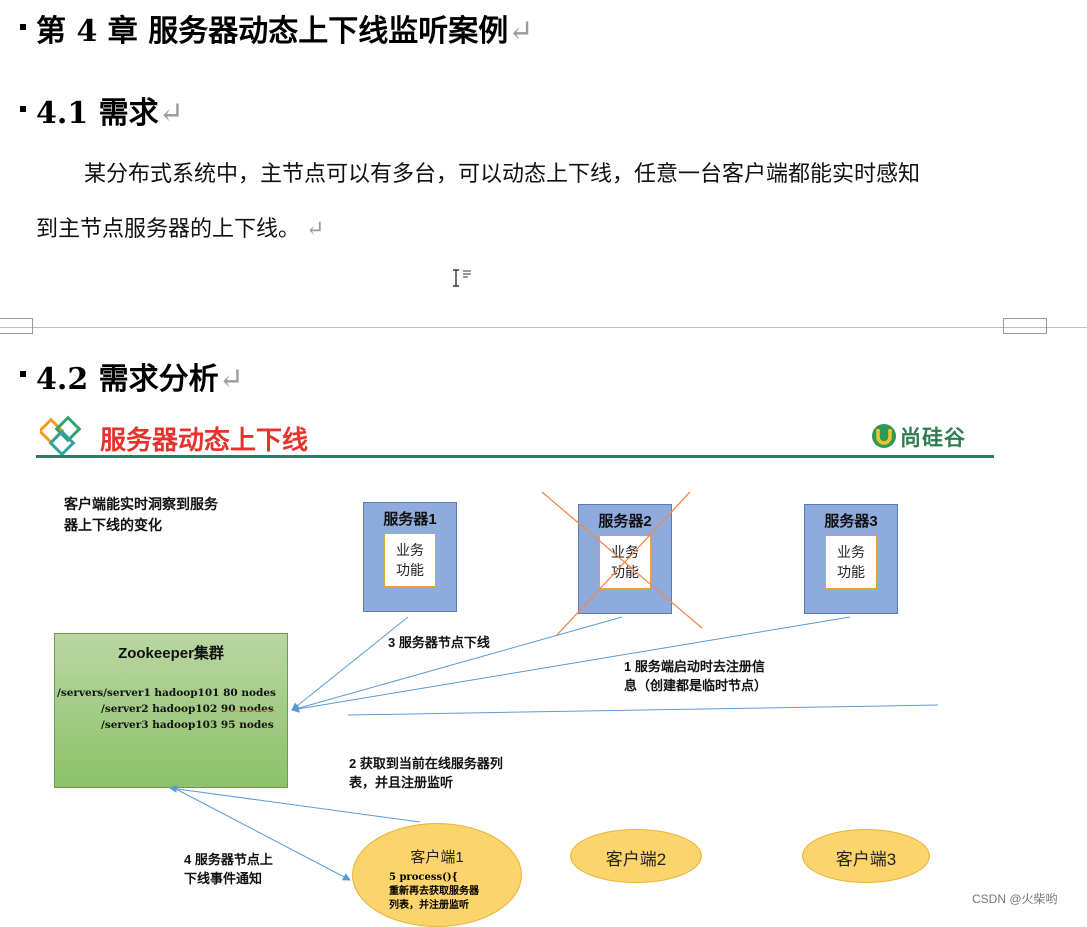 The width and height of the screenshot is (1087, 927). I want to click on client-register-line, so click(643, 710).